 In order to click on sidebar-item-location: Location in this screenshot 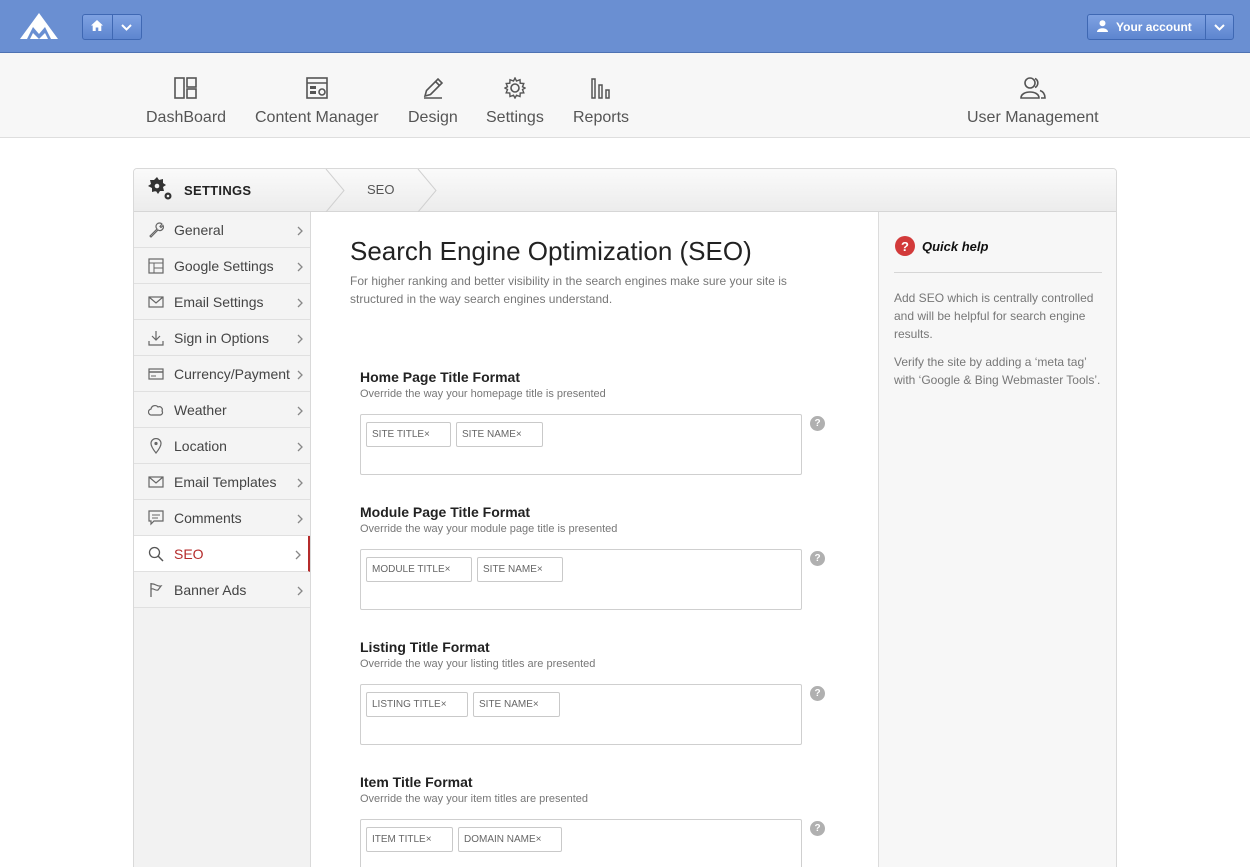, I will do `click(222, 446)`.